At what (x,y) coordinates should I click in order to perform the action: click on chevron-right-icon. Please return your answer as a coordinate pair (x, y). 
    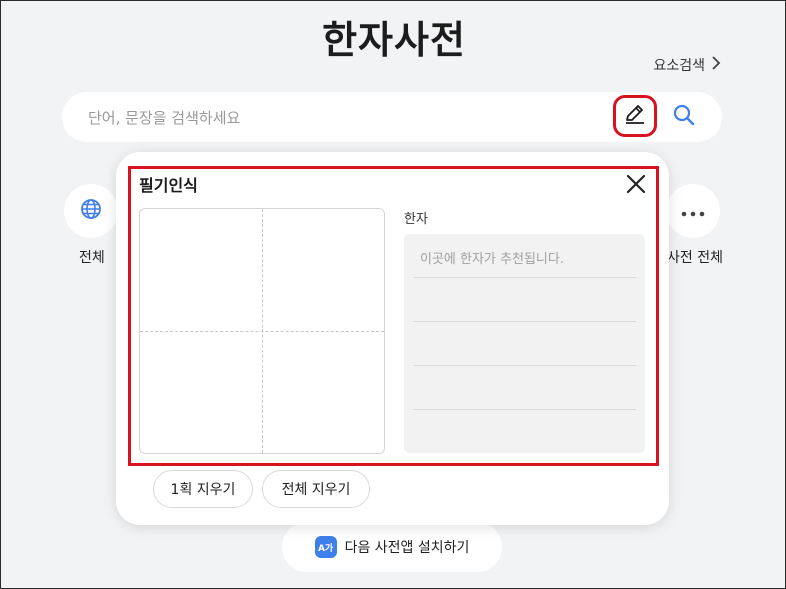
    Looking at the image, I should click on (716, 65).